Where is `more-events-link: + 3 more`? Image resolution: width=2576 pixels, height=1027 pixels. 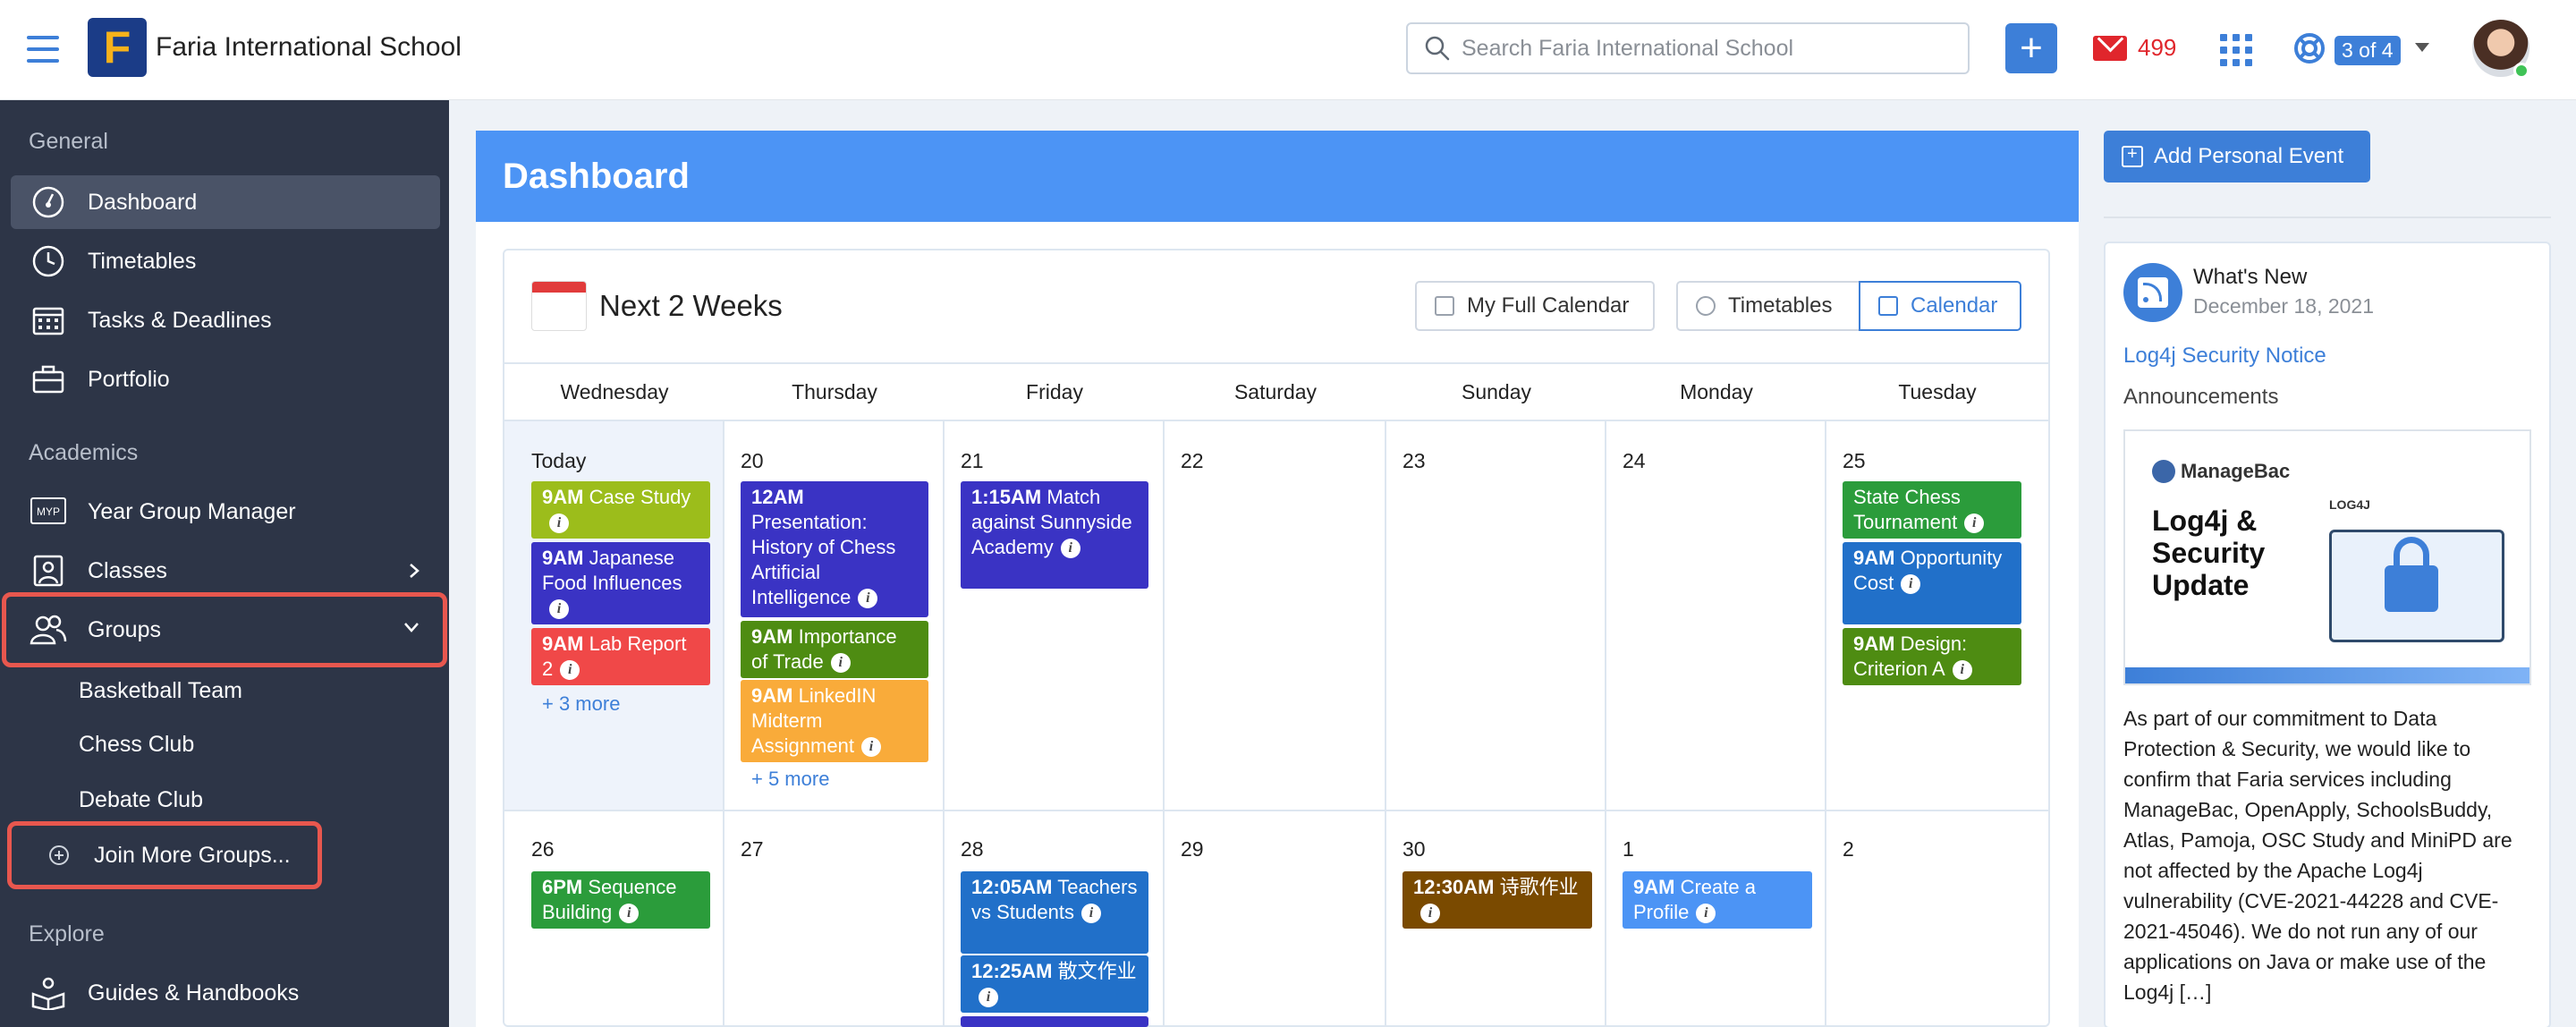 more-events-link: + 3 more is located at coordinates (581, 704).